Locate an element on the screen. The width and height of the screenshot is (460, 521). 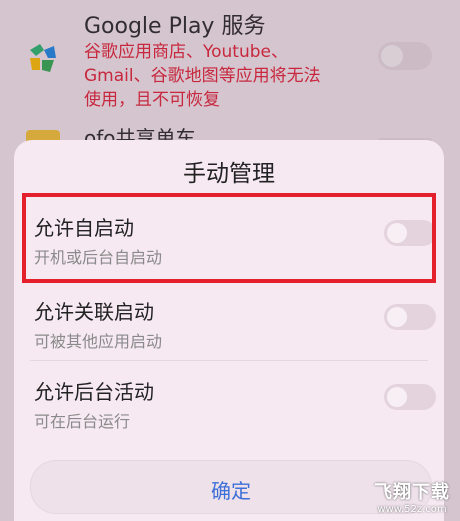
dialog-title: 手动管理 is located at coordinates (229, 174).